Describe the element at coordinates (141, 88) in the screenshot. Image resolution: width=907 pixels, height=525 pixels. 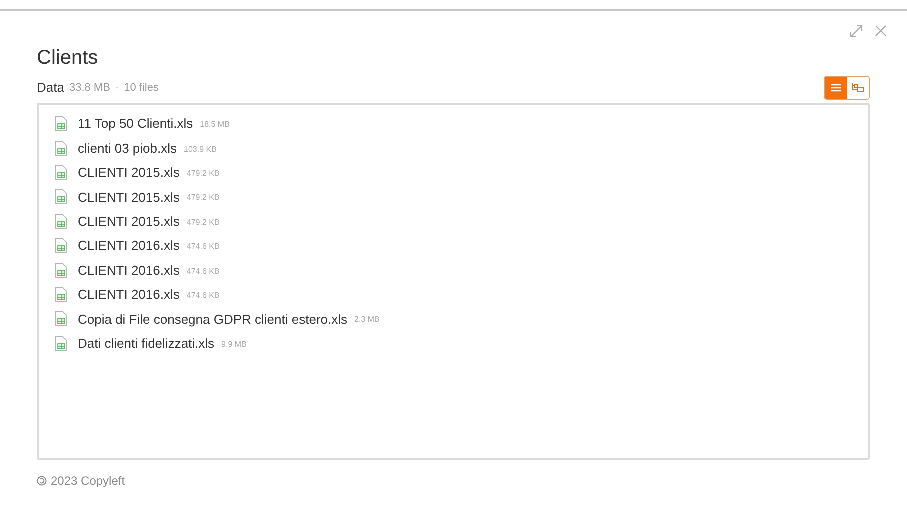
I see `file-count: 10 files` at that location.